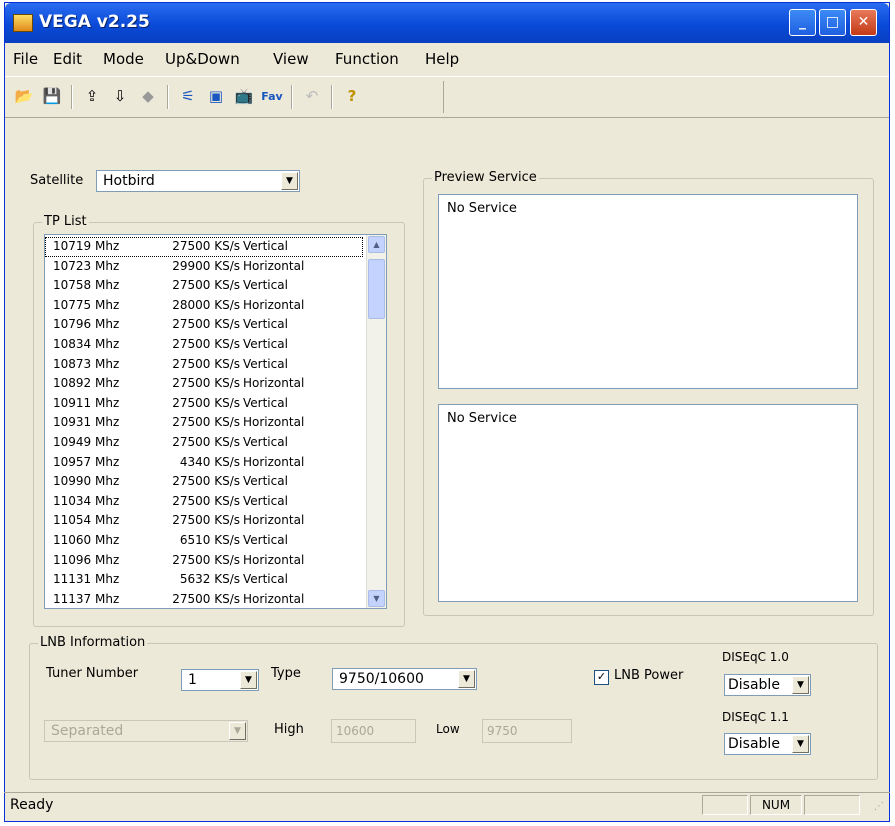  Describe the element at coordinates (754, 685) in the screenshot. I see `diseqc10-value: Disable` at that location.